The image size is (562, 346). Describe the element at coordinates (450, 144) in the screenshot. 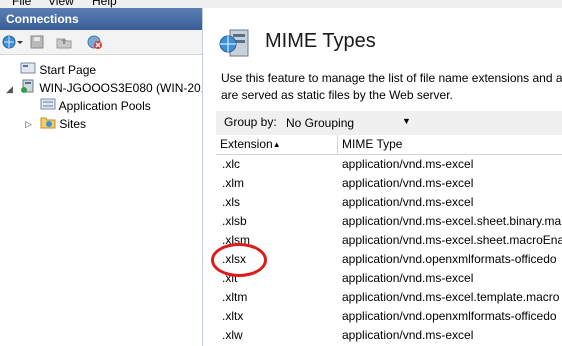

I see `column-mime-type: MIME Type` at that location.